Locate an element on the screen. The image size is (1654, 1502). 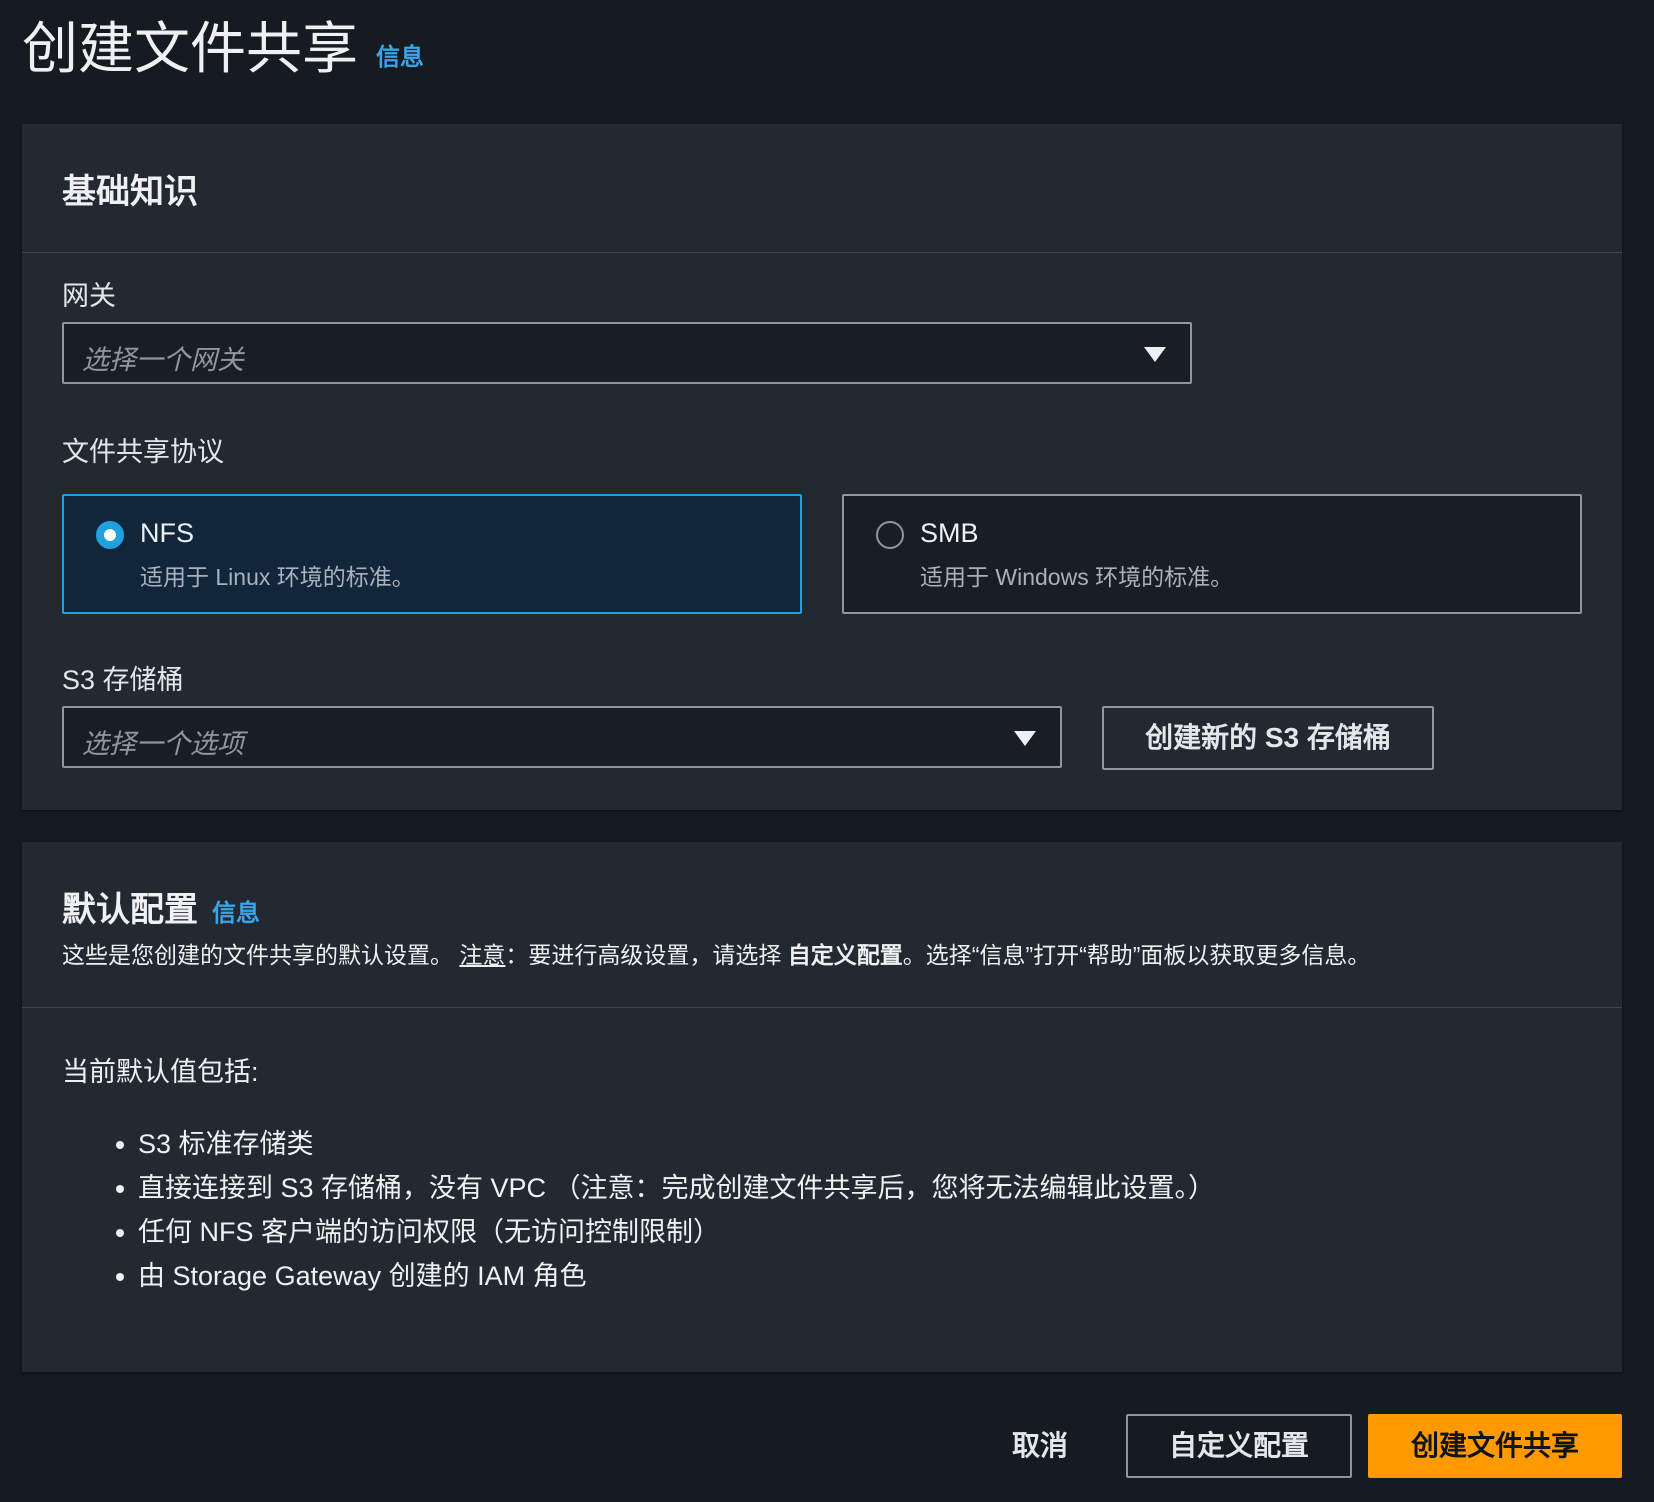
list-item: 任何 NFS 客户端的访问权限（无访问控制限制） is located at coordinates (665, 1232).